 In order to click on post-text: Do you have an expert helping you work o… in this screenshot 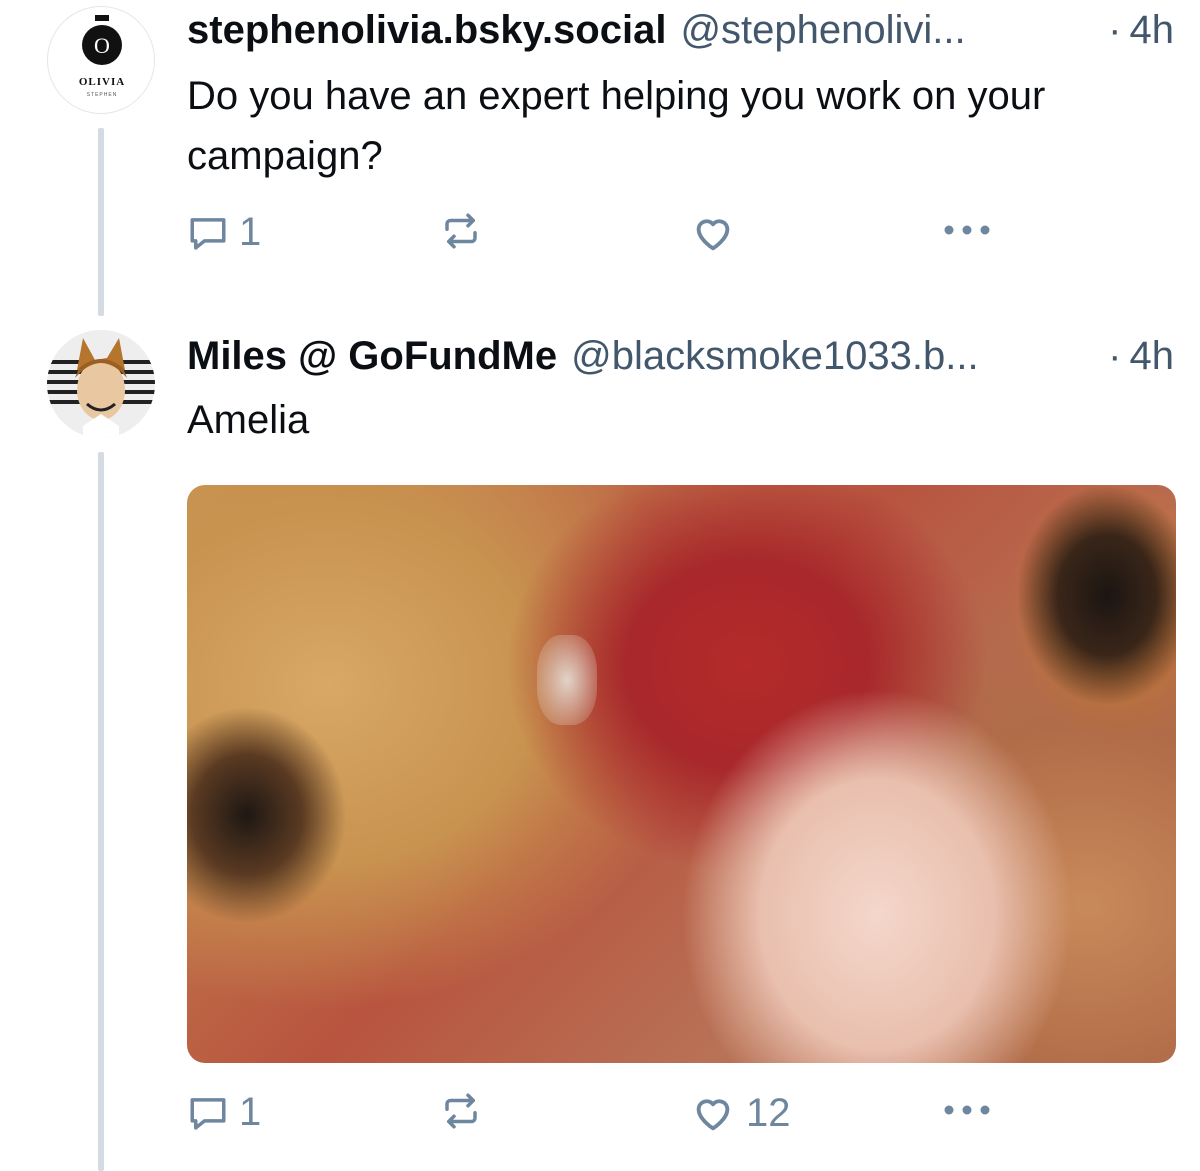, I will do `click(616, 126)`.